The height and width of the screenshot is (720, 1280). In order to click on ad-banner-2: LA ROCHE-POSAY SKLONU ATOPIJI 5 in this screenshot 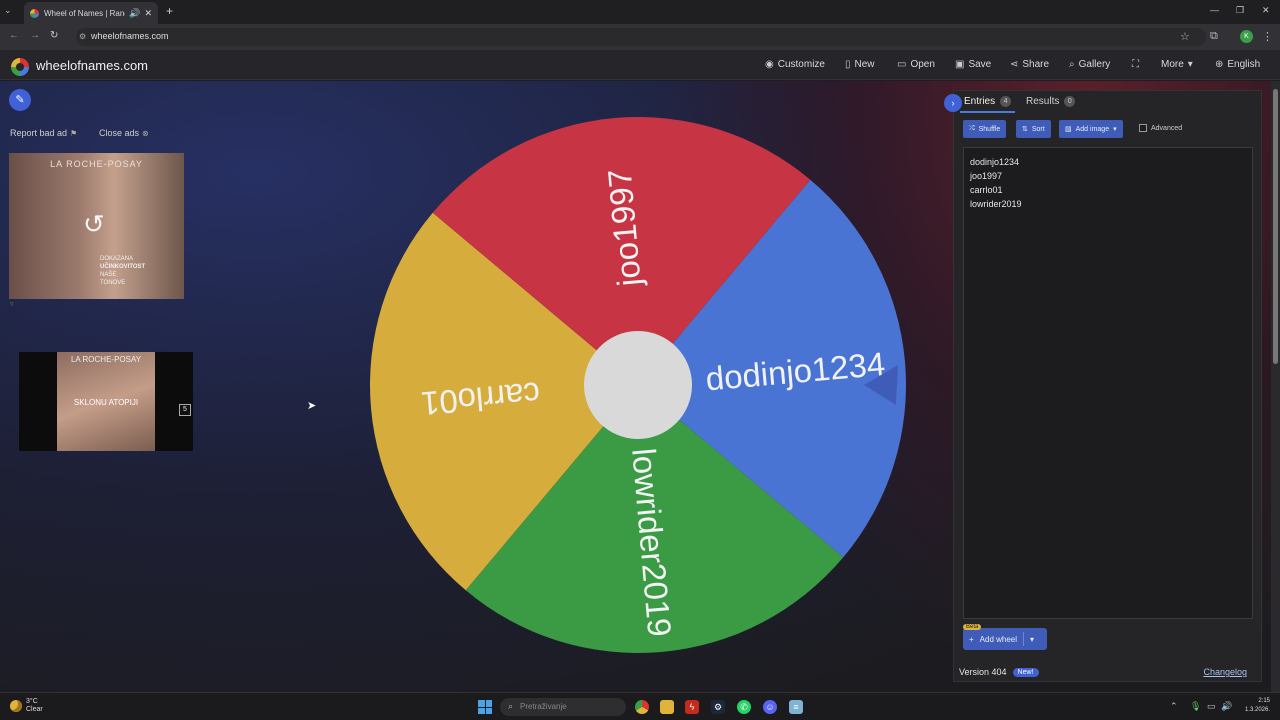, I will do `click(106, 401)`.